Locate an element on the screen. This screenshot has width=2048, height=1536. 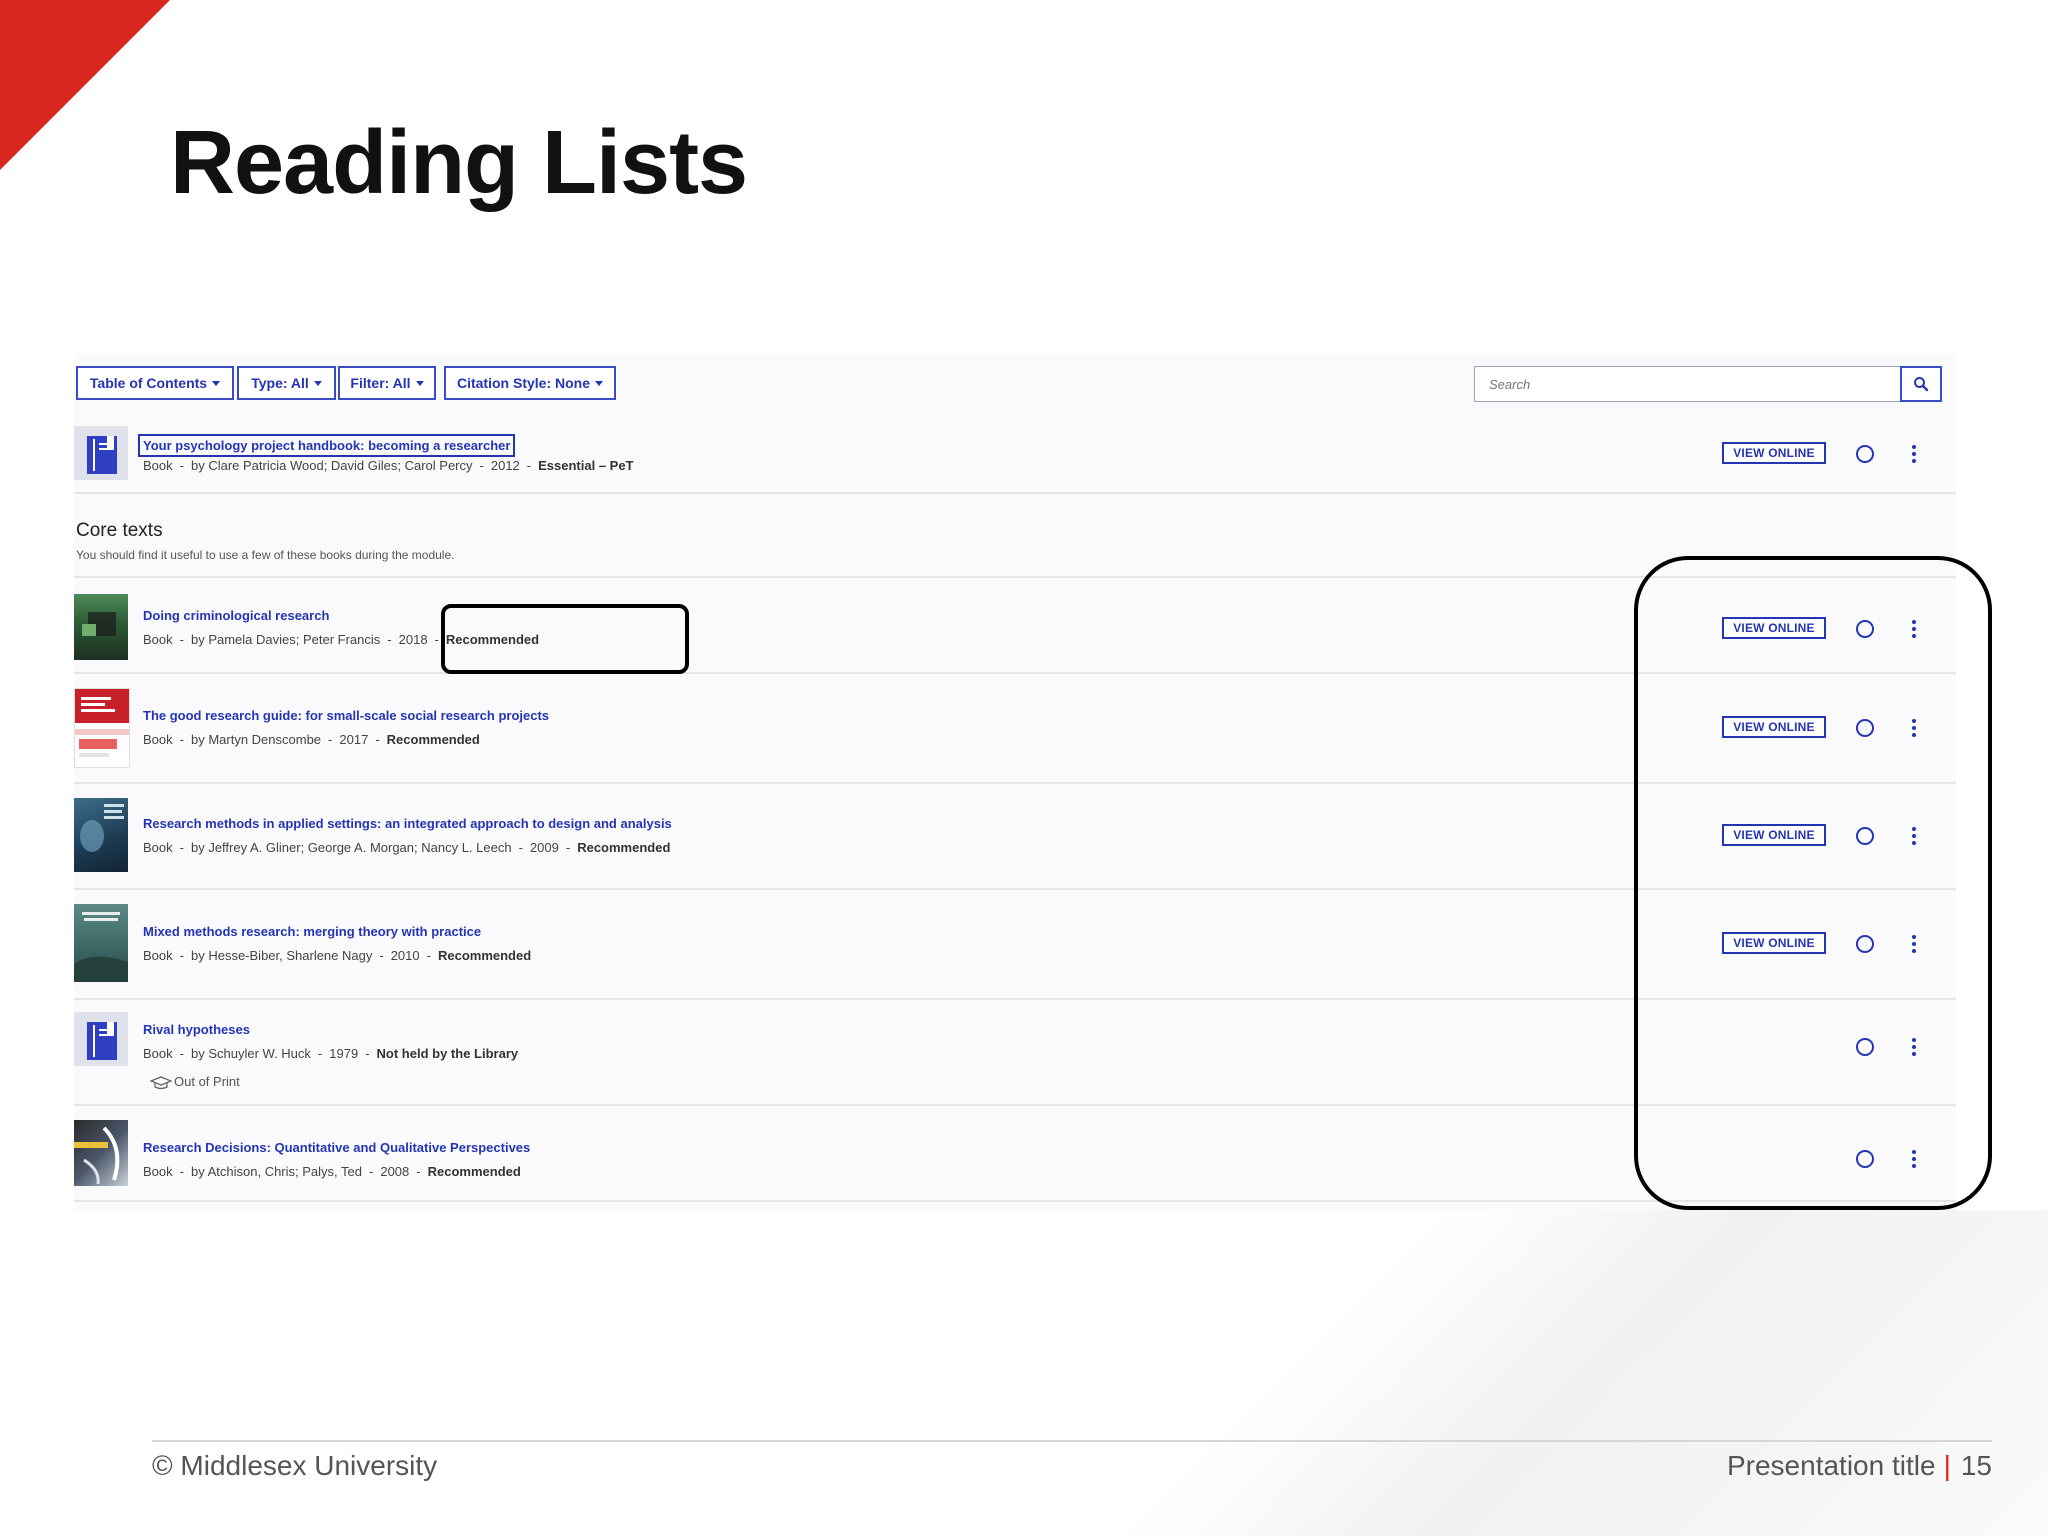
filter-label: Filter: All is located at coordinates (380, 383).